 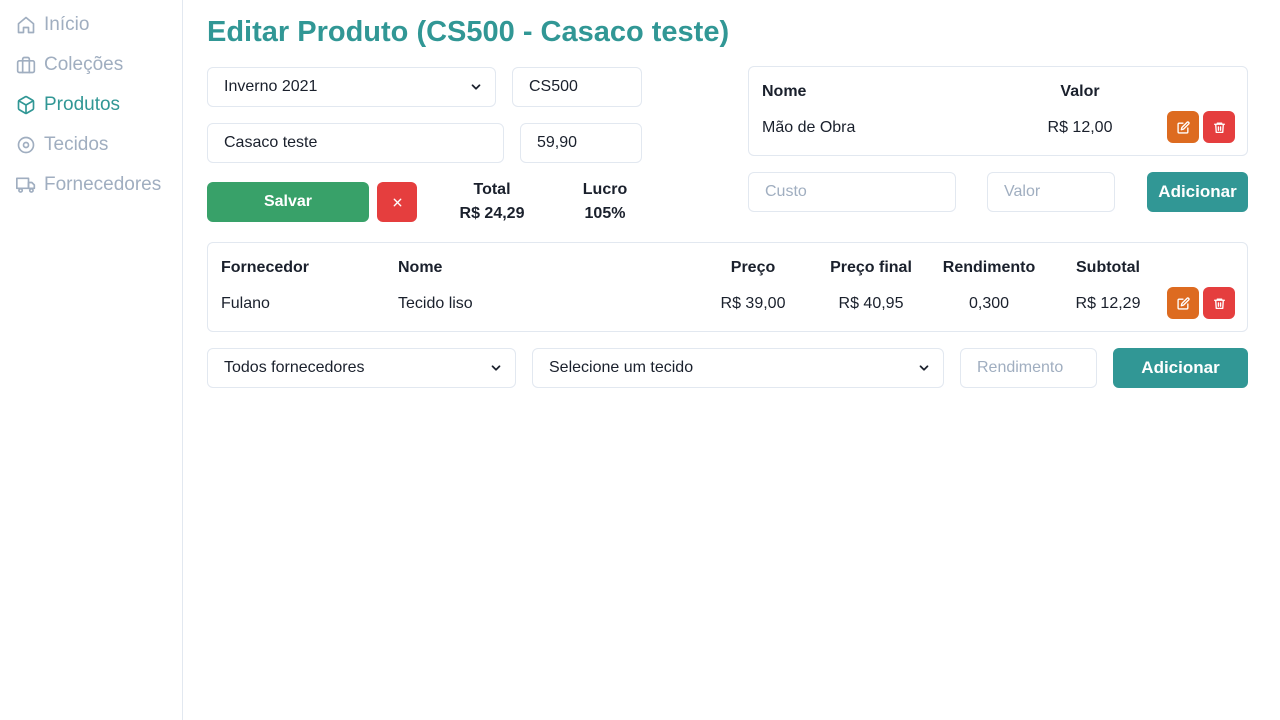 I want to click on costs-row-value: R$ 12,00, so click(x=1080, y=127).